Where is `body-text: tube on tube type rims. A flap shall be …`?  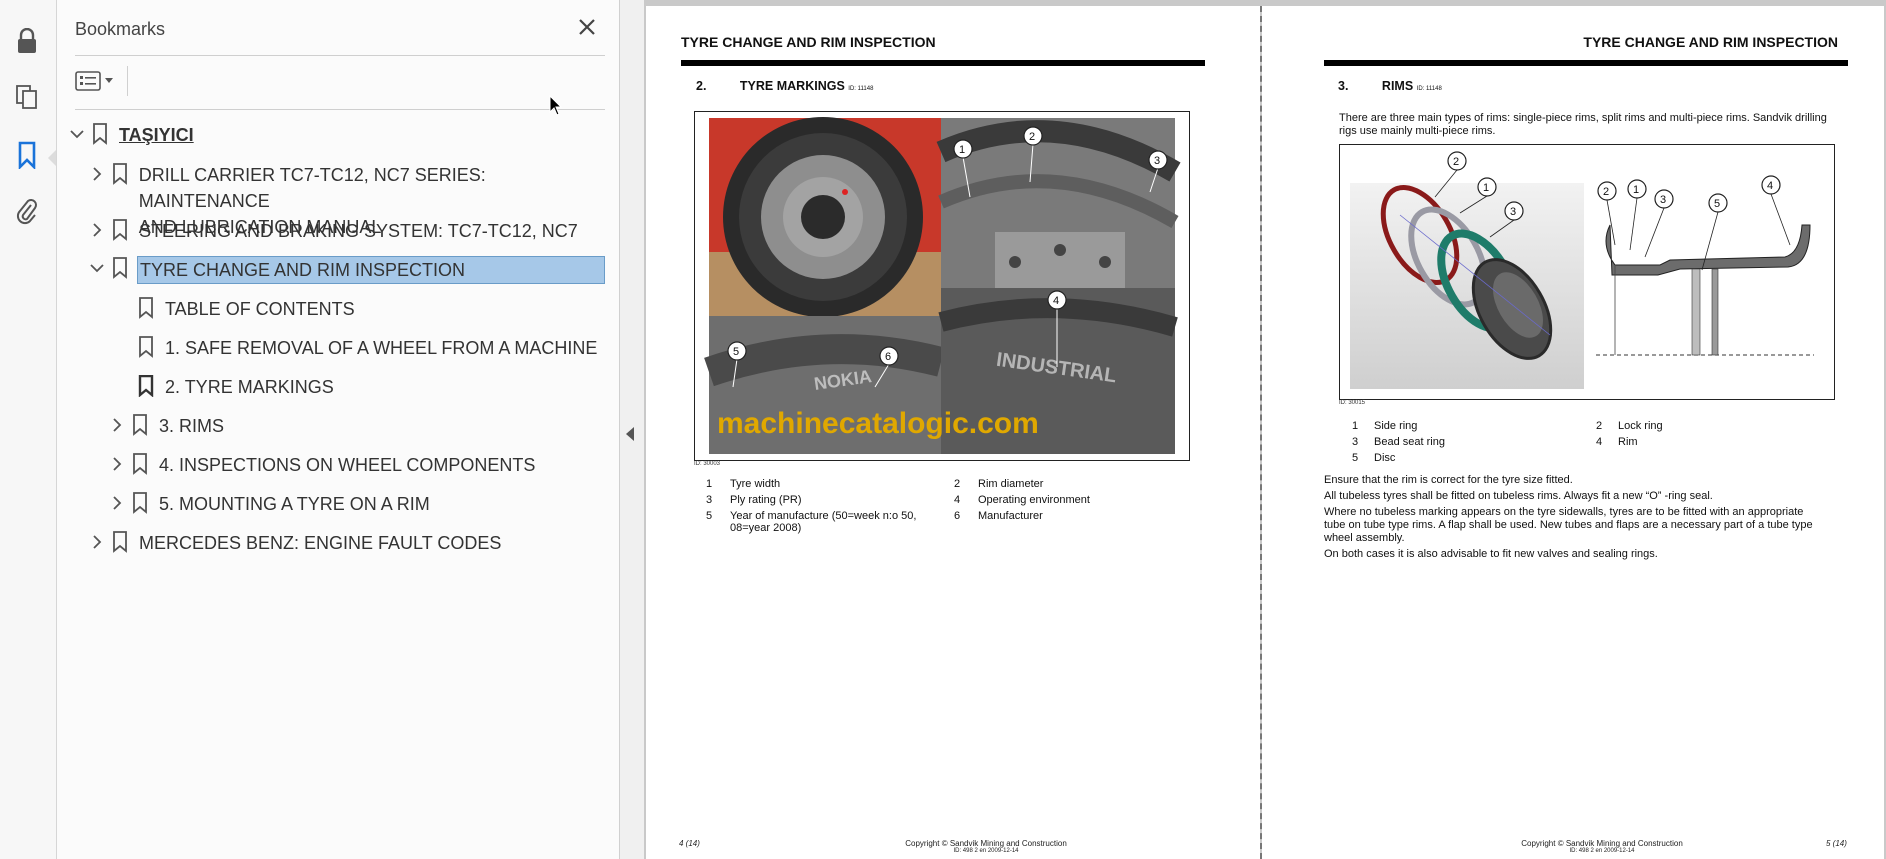
body-text: tube on tube type rims. A flap shall be … is located at coordinates (1568, 525).